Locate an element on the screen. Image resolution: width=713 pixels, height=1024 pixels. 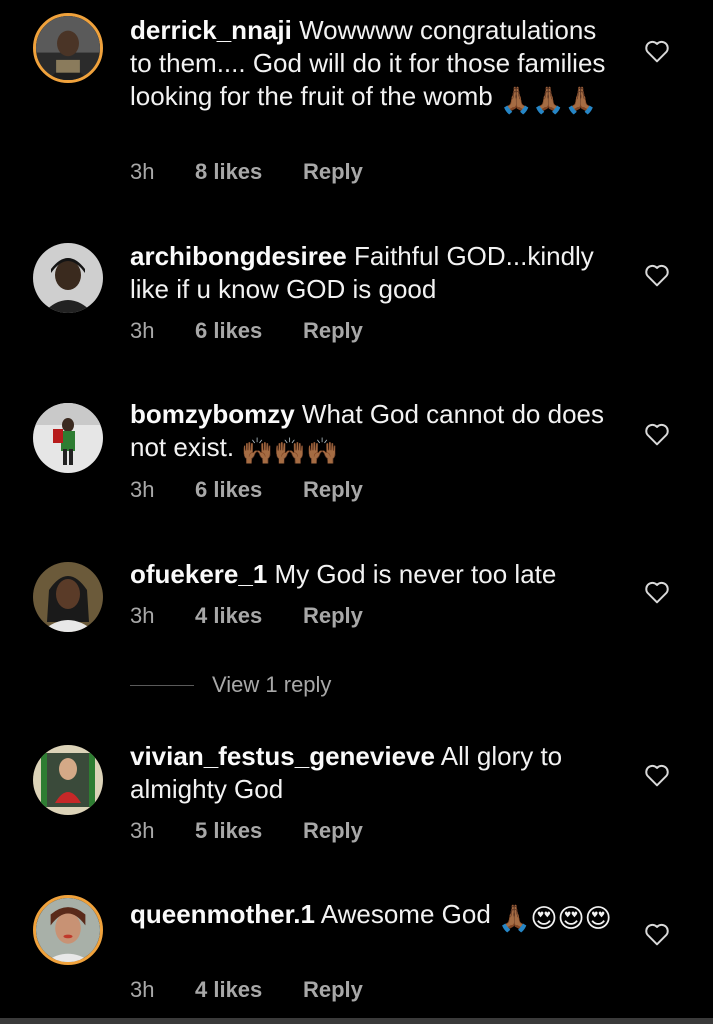
comment-meta: 3h 8 likes Reply is located at coordinates (246, 172).